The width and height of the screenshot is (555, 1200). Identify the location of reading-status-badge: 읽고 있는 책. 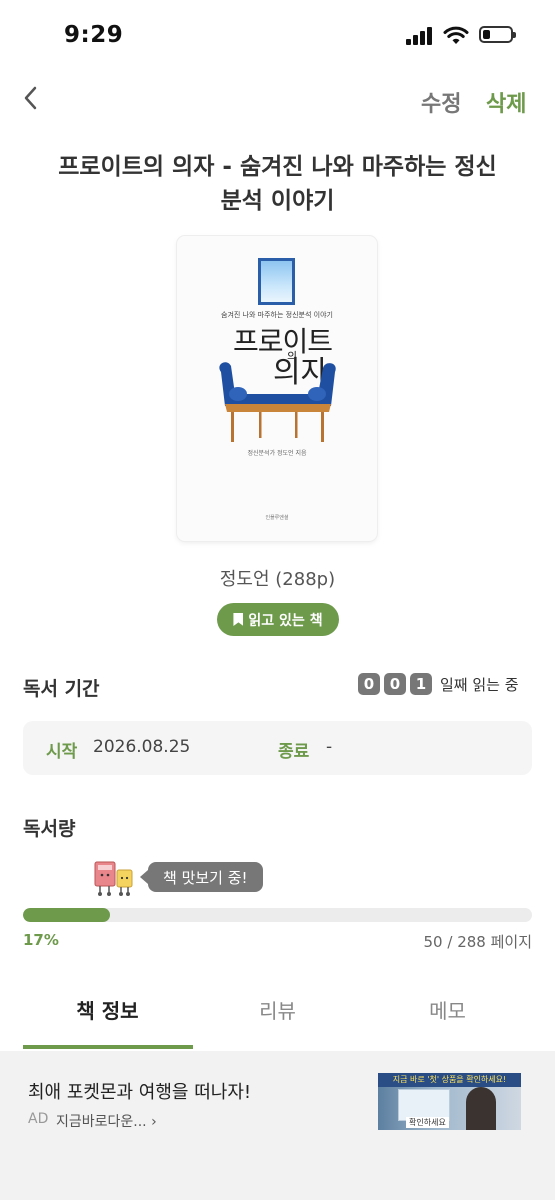
(278, 619).